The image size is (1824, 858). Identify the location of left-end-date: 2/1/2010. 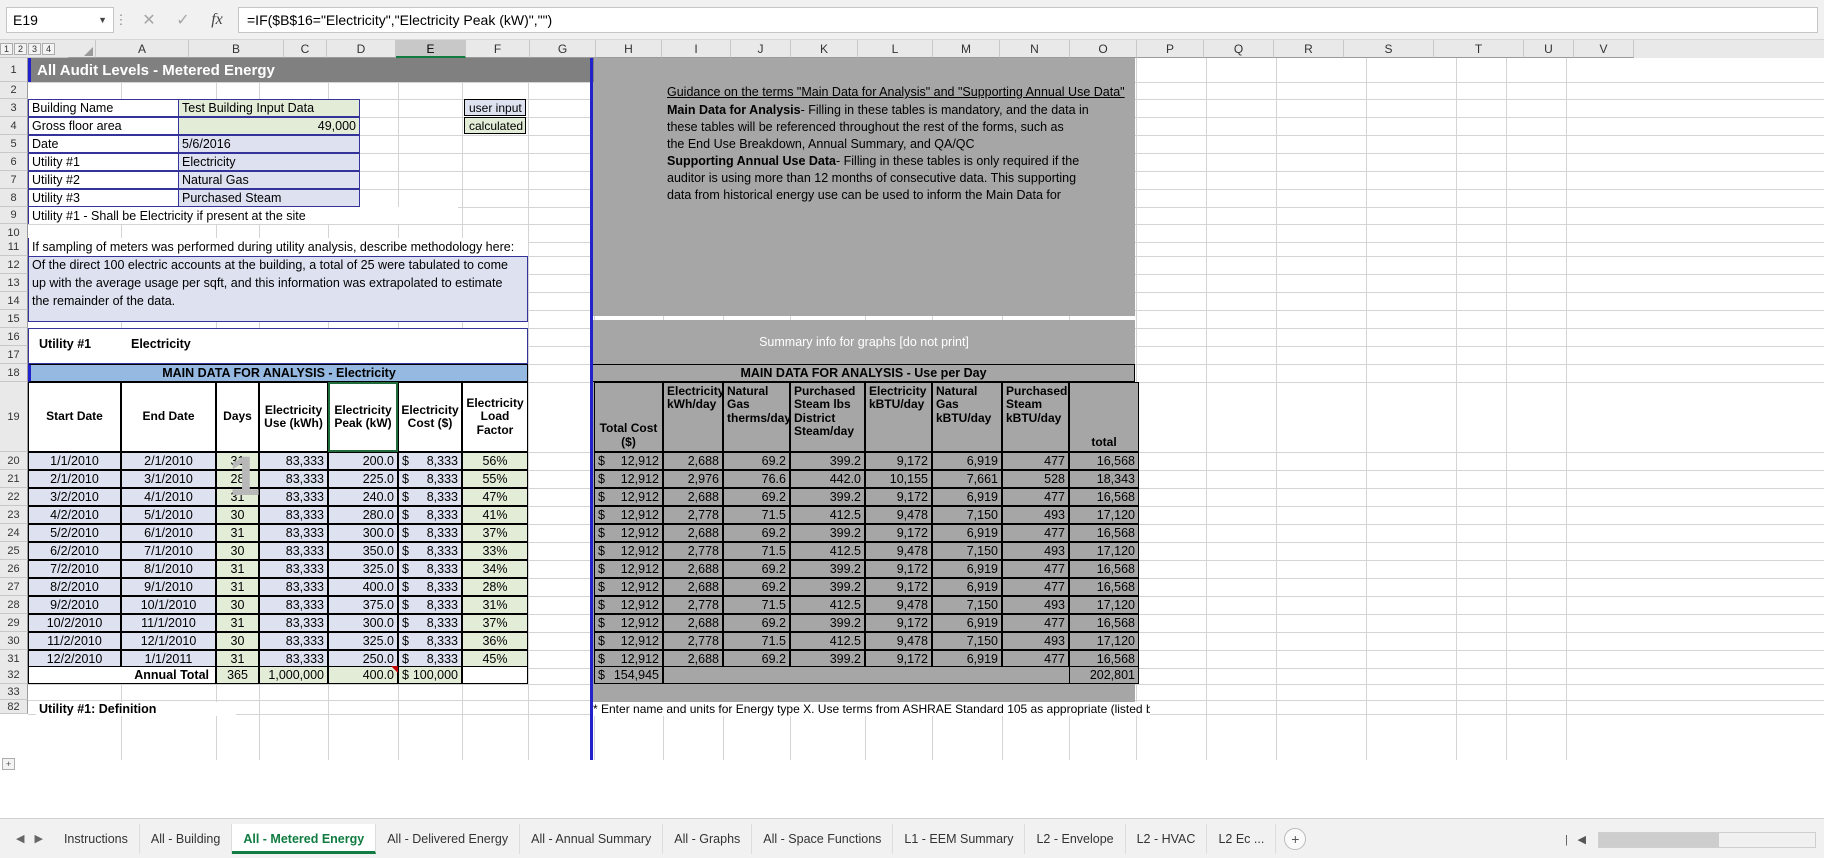
(168, 461).